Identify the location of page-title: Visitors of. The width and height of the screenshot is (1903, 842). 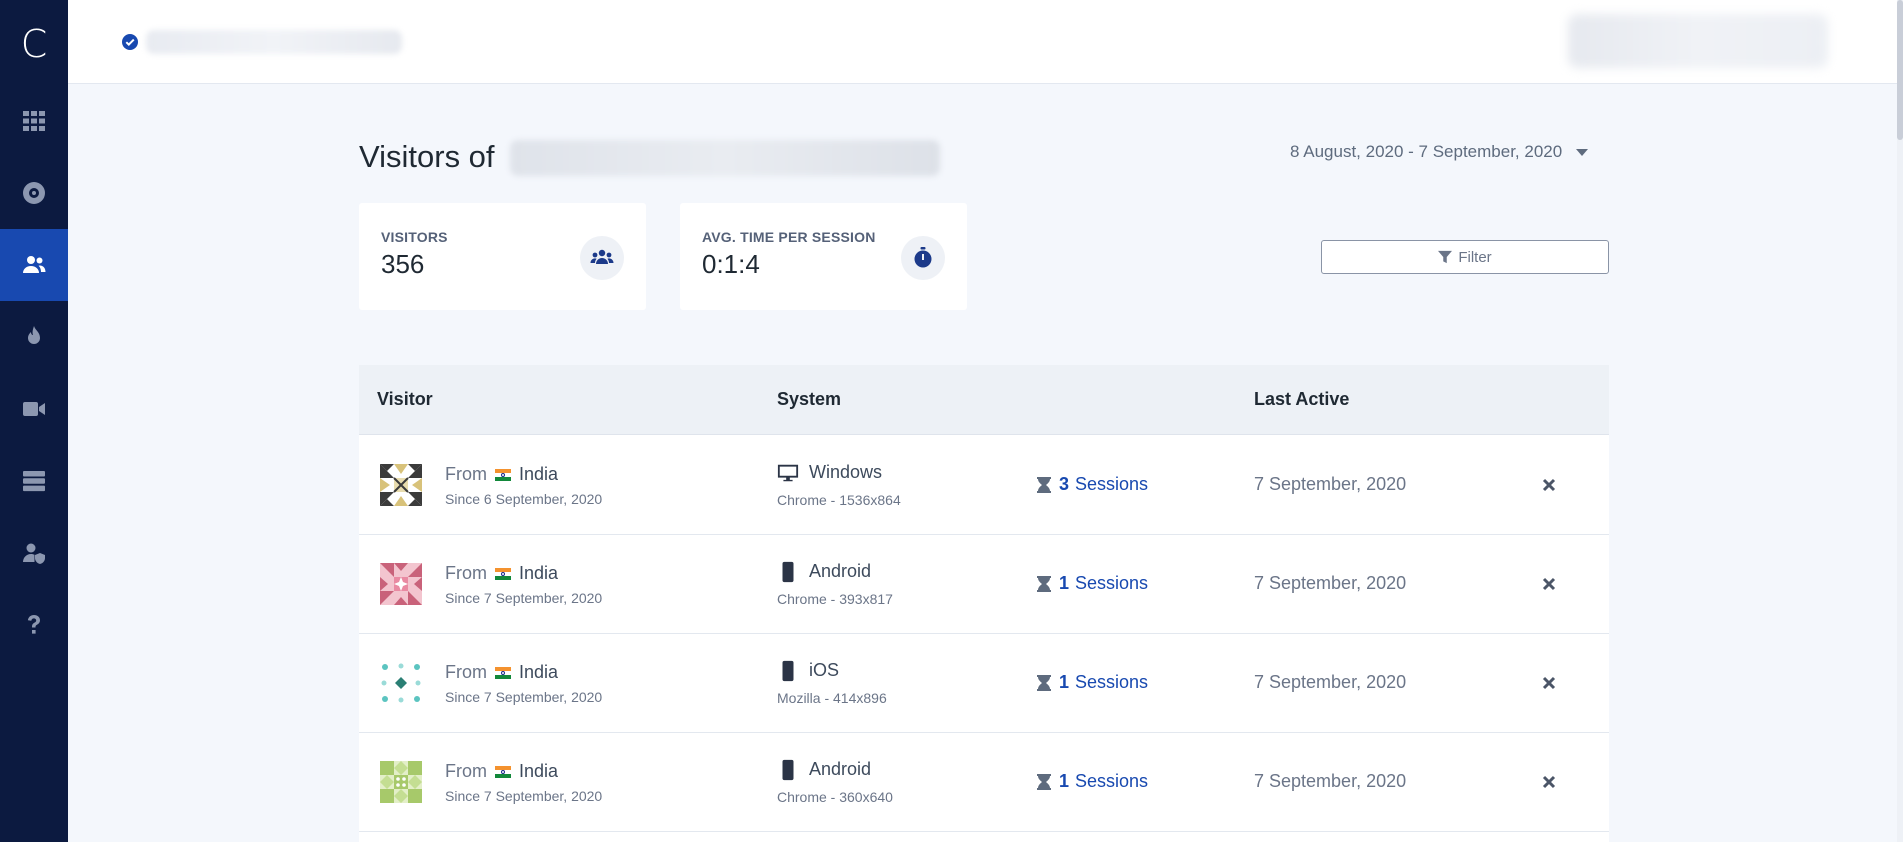
(427, 156).